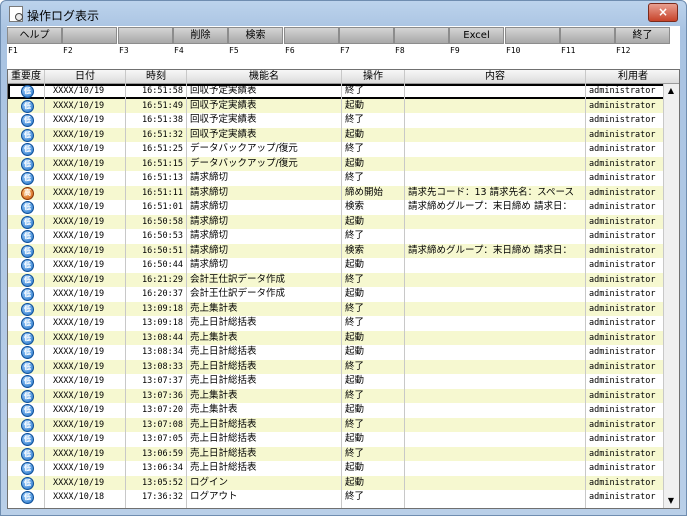  Describe the element at coordinates (337, 236) in the screenshot. I see `table-row: 低 XXXX/10/19 16:50:53 請求締切 終了 administrator` at that location.